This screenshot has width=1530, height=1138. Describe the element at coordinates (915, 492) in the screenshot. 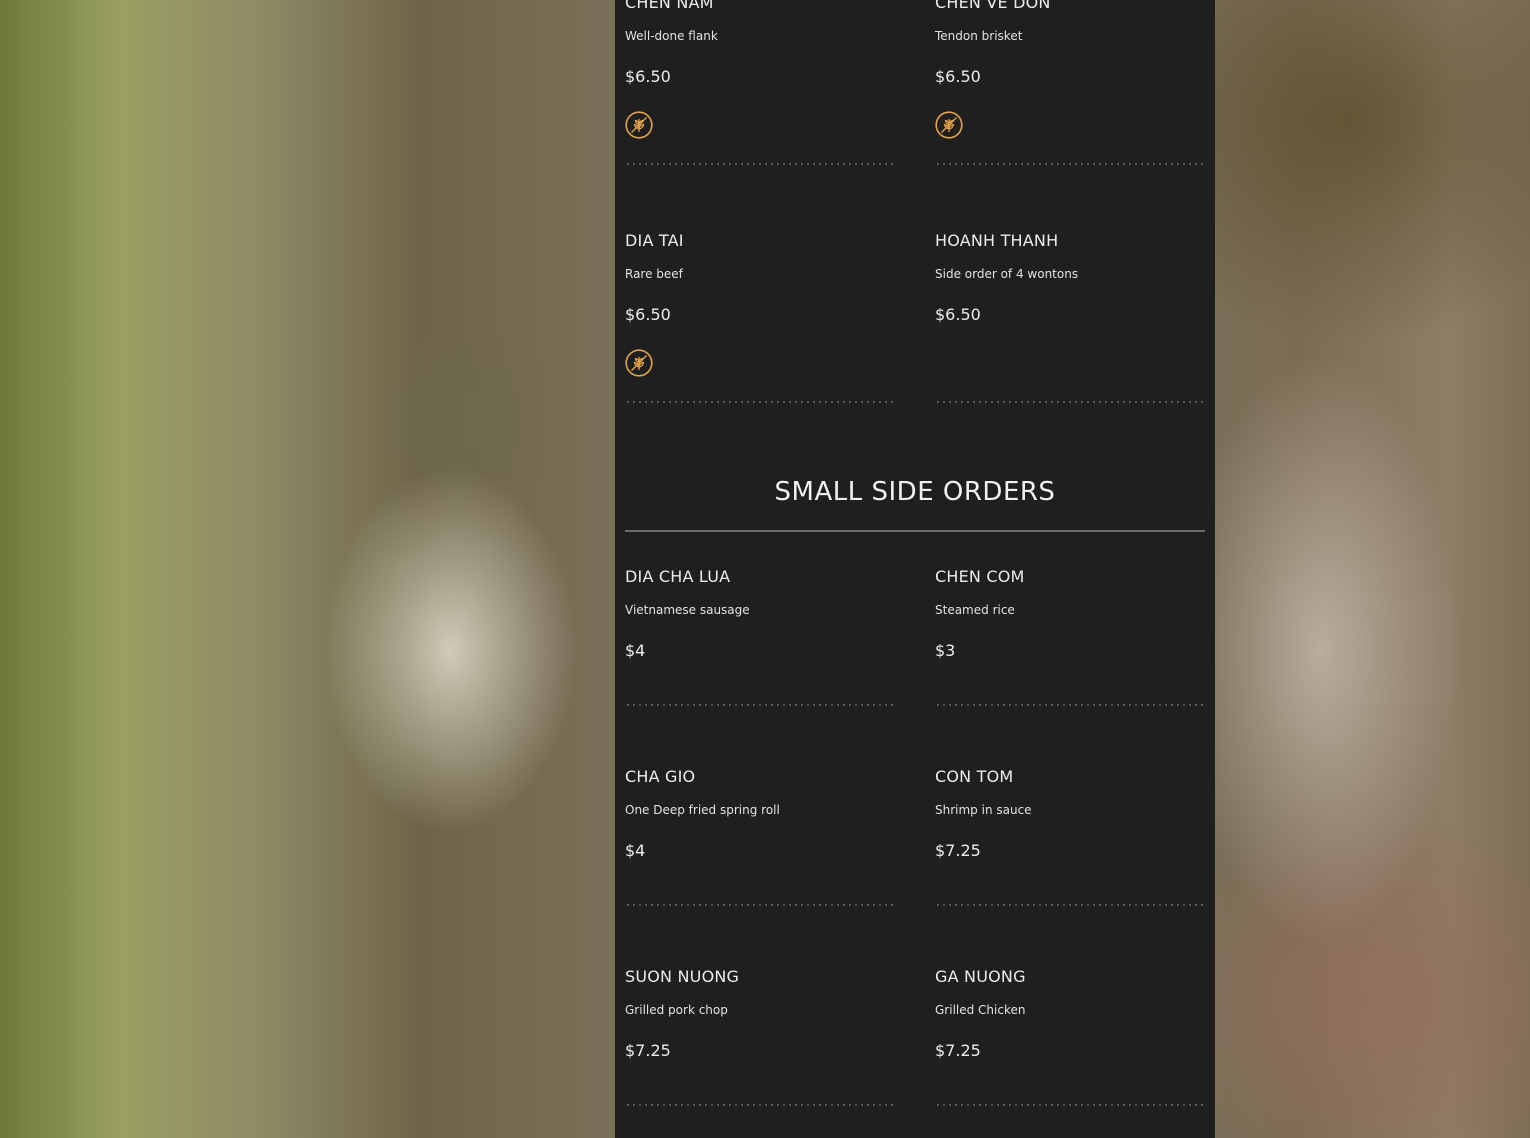

I see `section-title: SMALL SIDE ORDERS` at that location.